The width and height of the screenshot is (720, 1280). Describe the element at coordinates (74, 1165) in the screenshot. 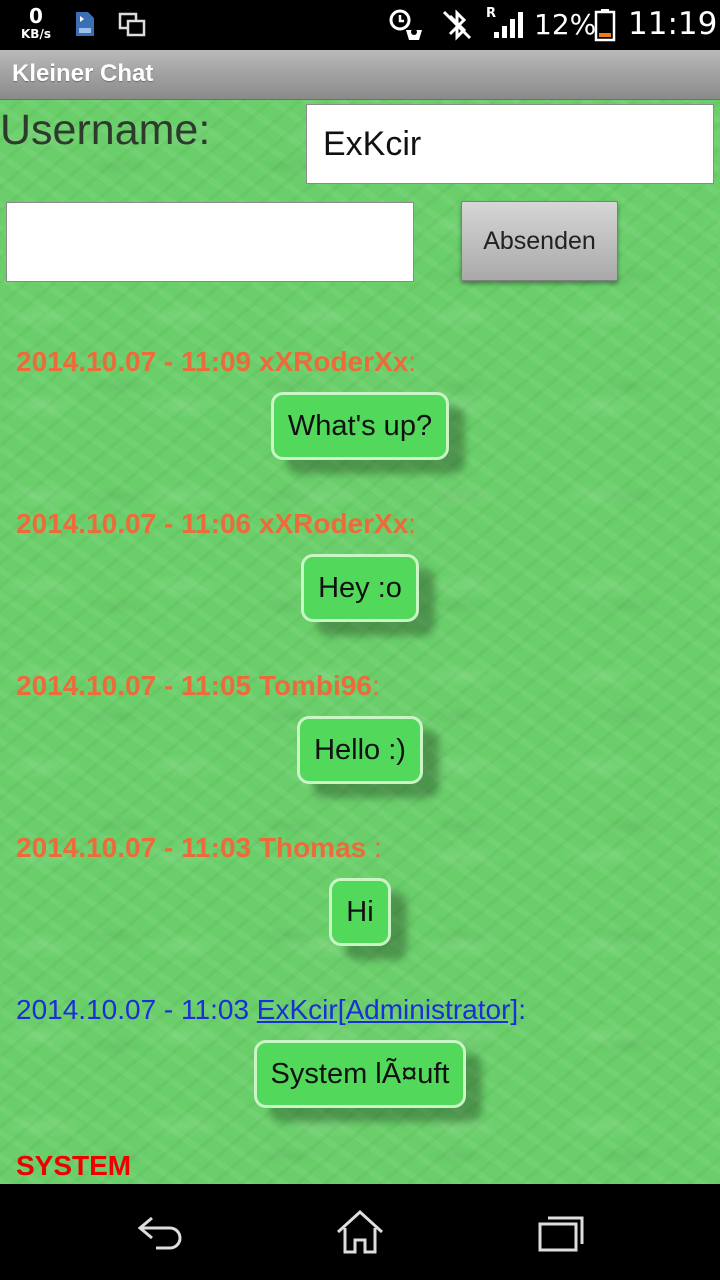

I see `system-label: SYSTEM` at that location.